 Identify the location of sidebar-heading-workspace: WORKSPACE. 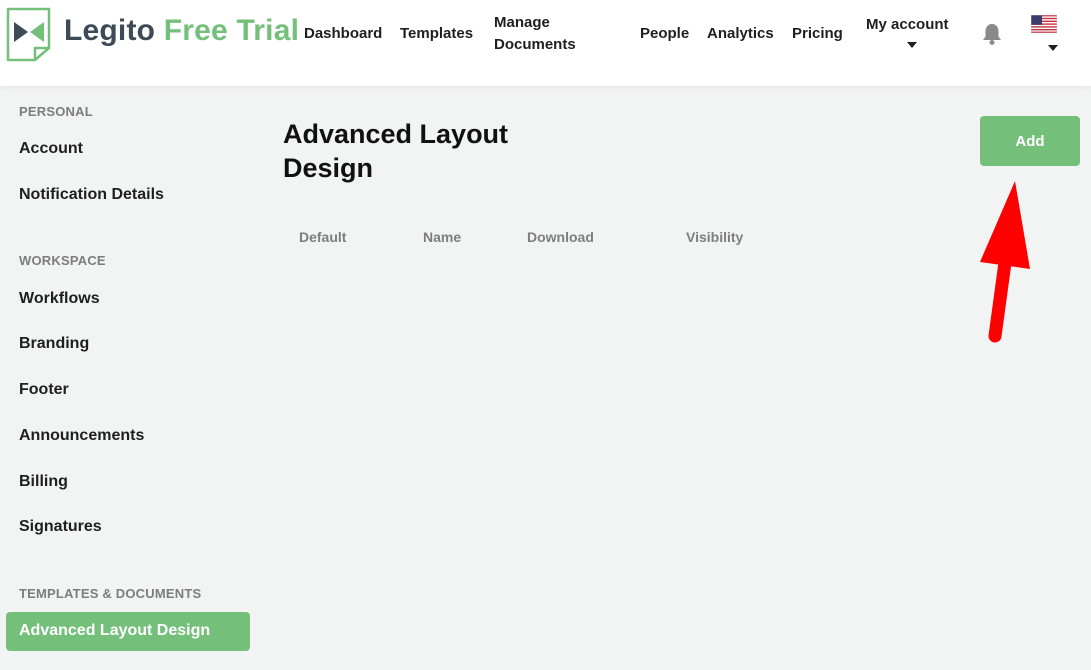
(62, 260).